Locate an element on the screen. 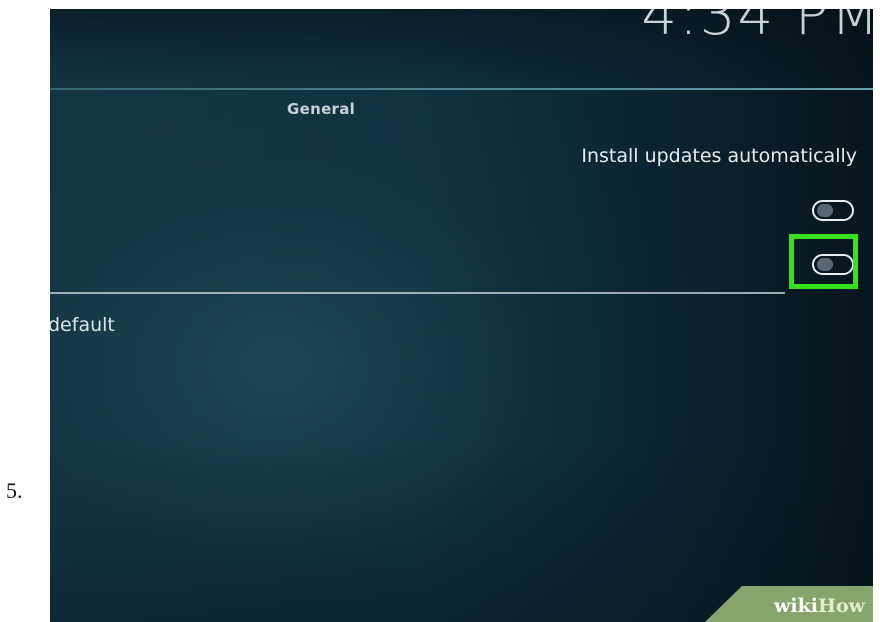 The width and height of the screenshot is (880, 622). section-title-general: General is located at coordinates (321, 109).